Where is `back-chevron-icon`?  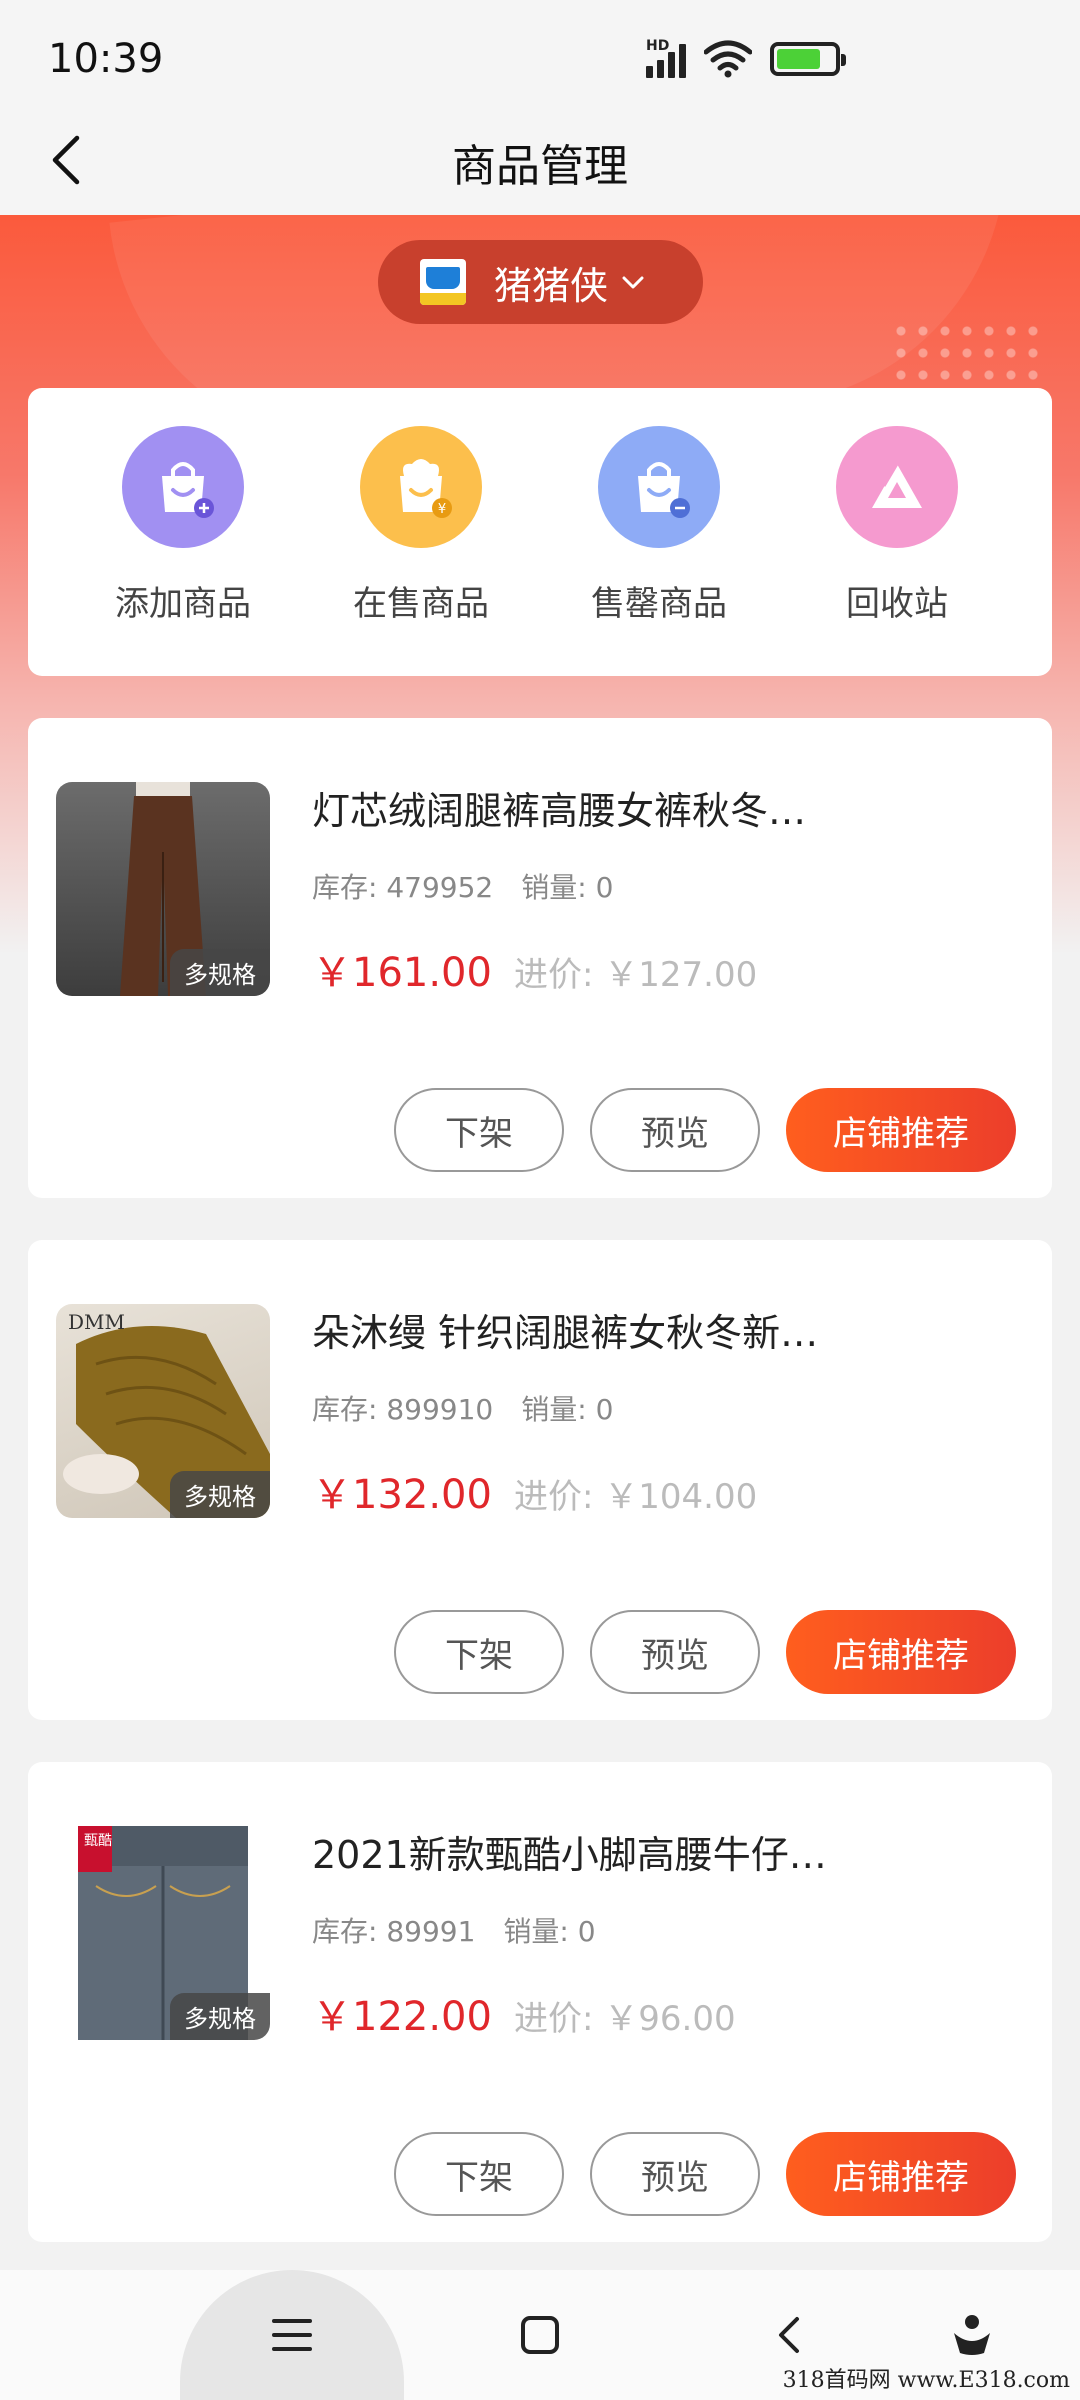
back-chevron-icon is located at coordinates (788, 2335).